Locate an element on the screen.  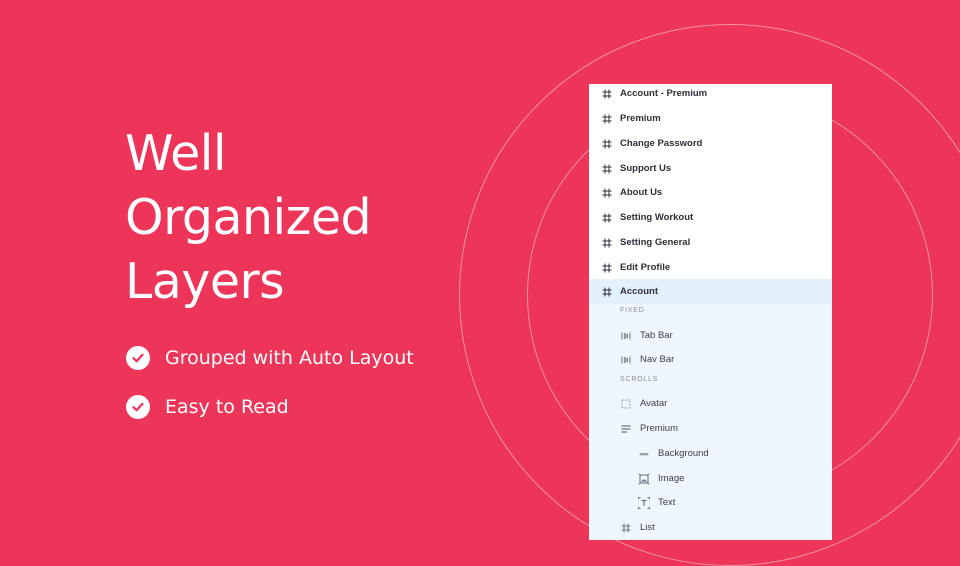
dashed-frame-icon is located at coordinates (626, 403).